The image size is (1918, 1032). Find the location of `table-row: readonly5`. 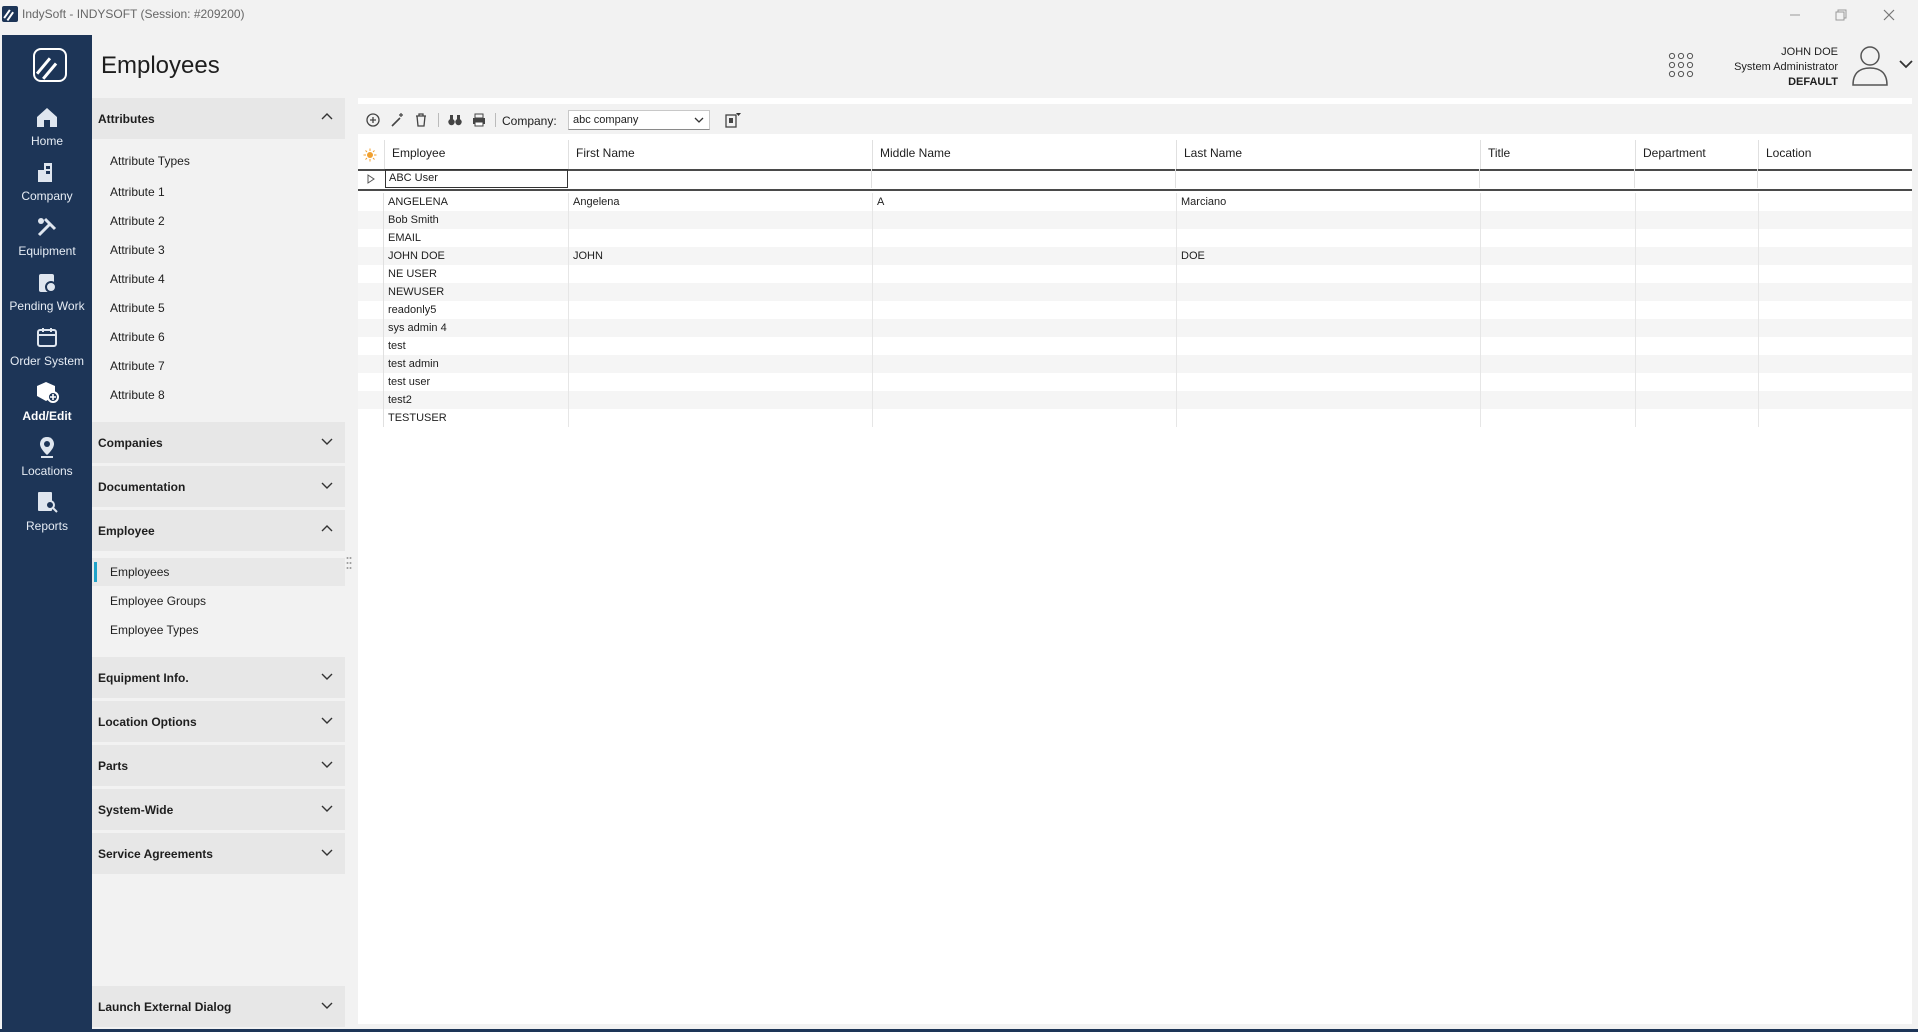

table-row: readonly5 is located at coordinates (1135, 310).